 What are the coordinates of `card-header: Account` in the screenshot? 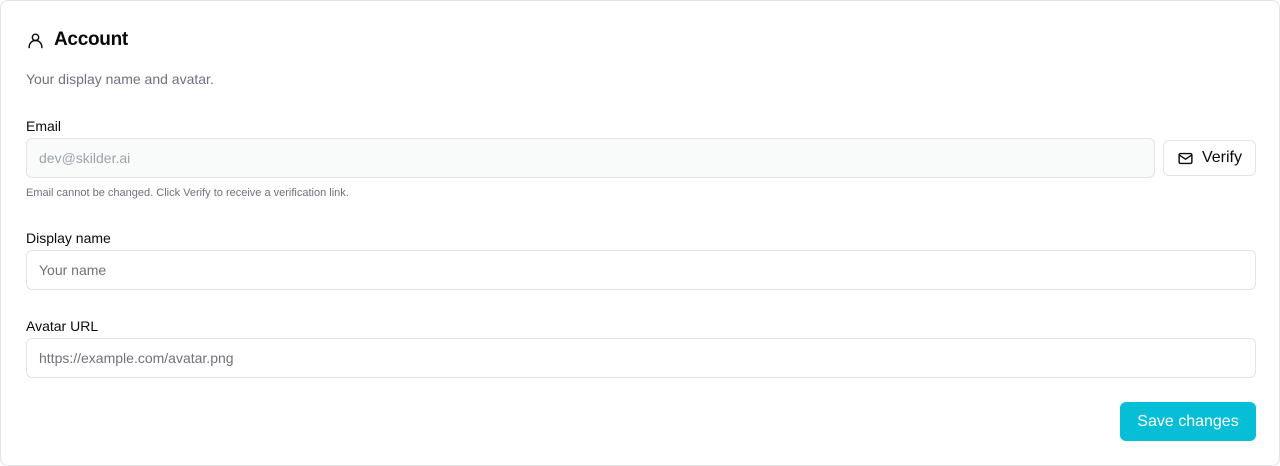 It's located at (77, 40).